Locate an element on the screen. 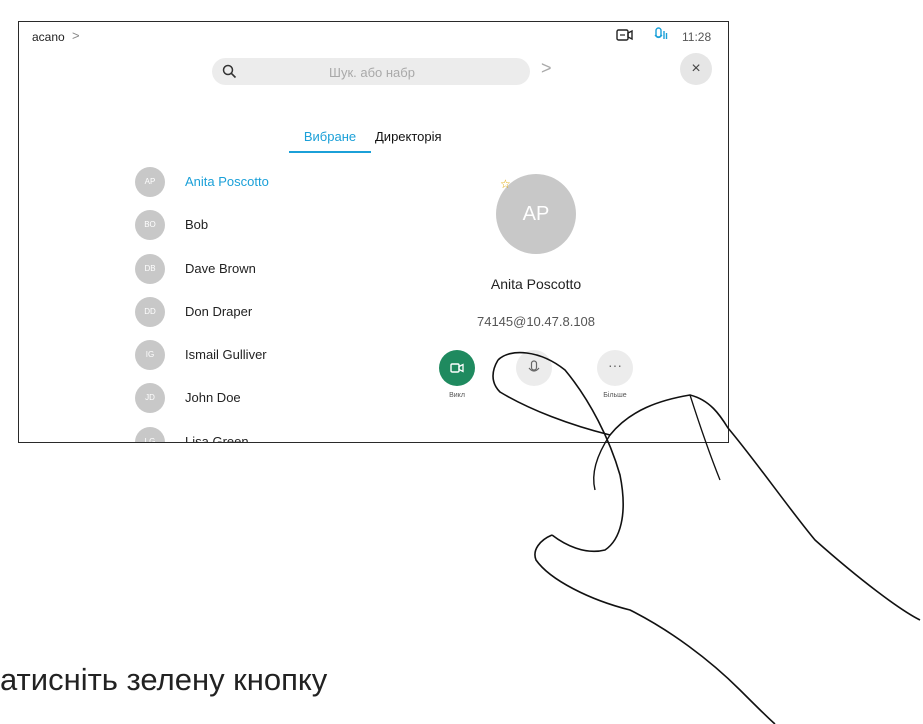 This screenshot has width=923, height=724. contact-name: Dave Brown is located at coordinates (220, 268).